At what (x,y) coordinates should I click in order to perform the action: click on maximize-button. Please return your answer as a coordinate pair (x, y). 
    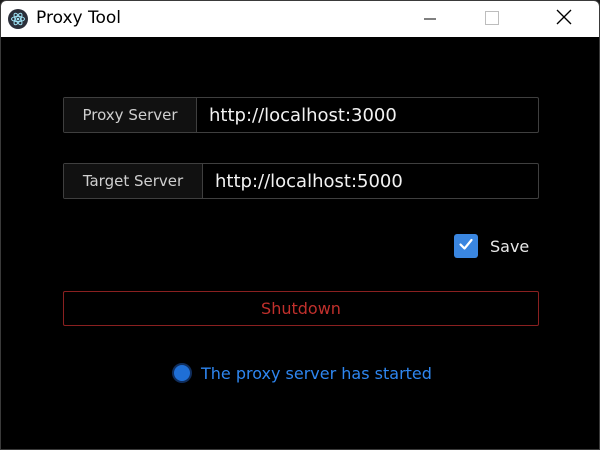
    Looking at the image, I should click on (492, 19).